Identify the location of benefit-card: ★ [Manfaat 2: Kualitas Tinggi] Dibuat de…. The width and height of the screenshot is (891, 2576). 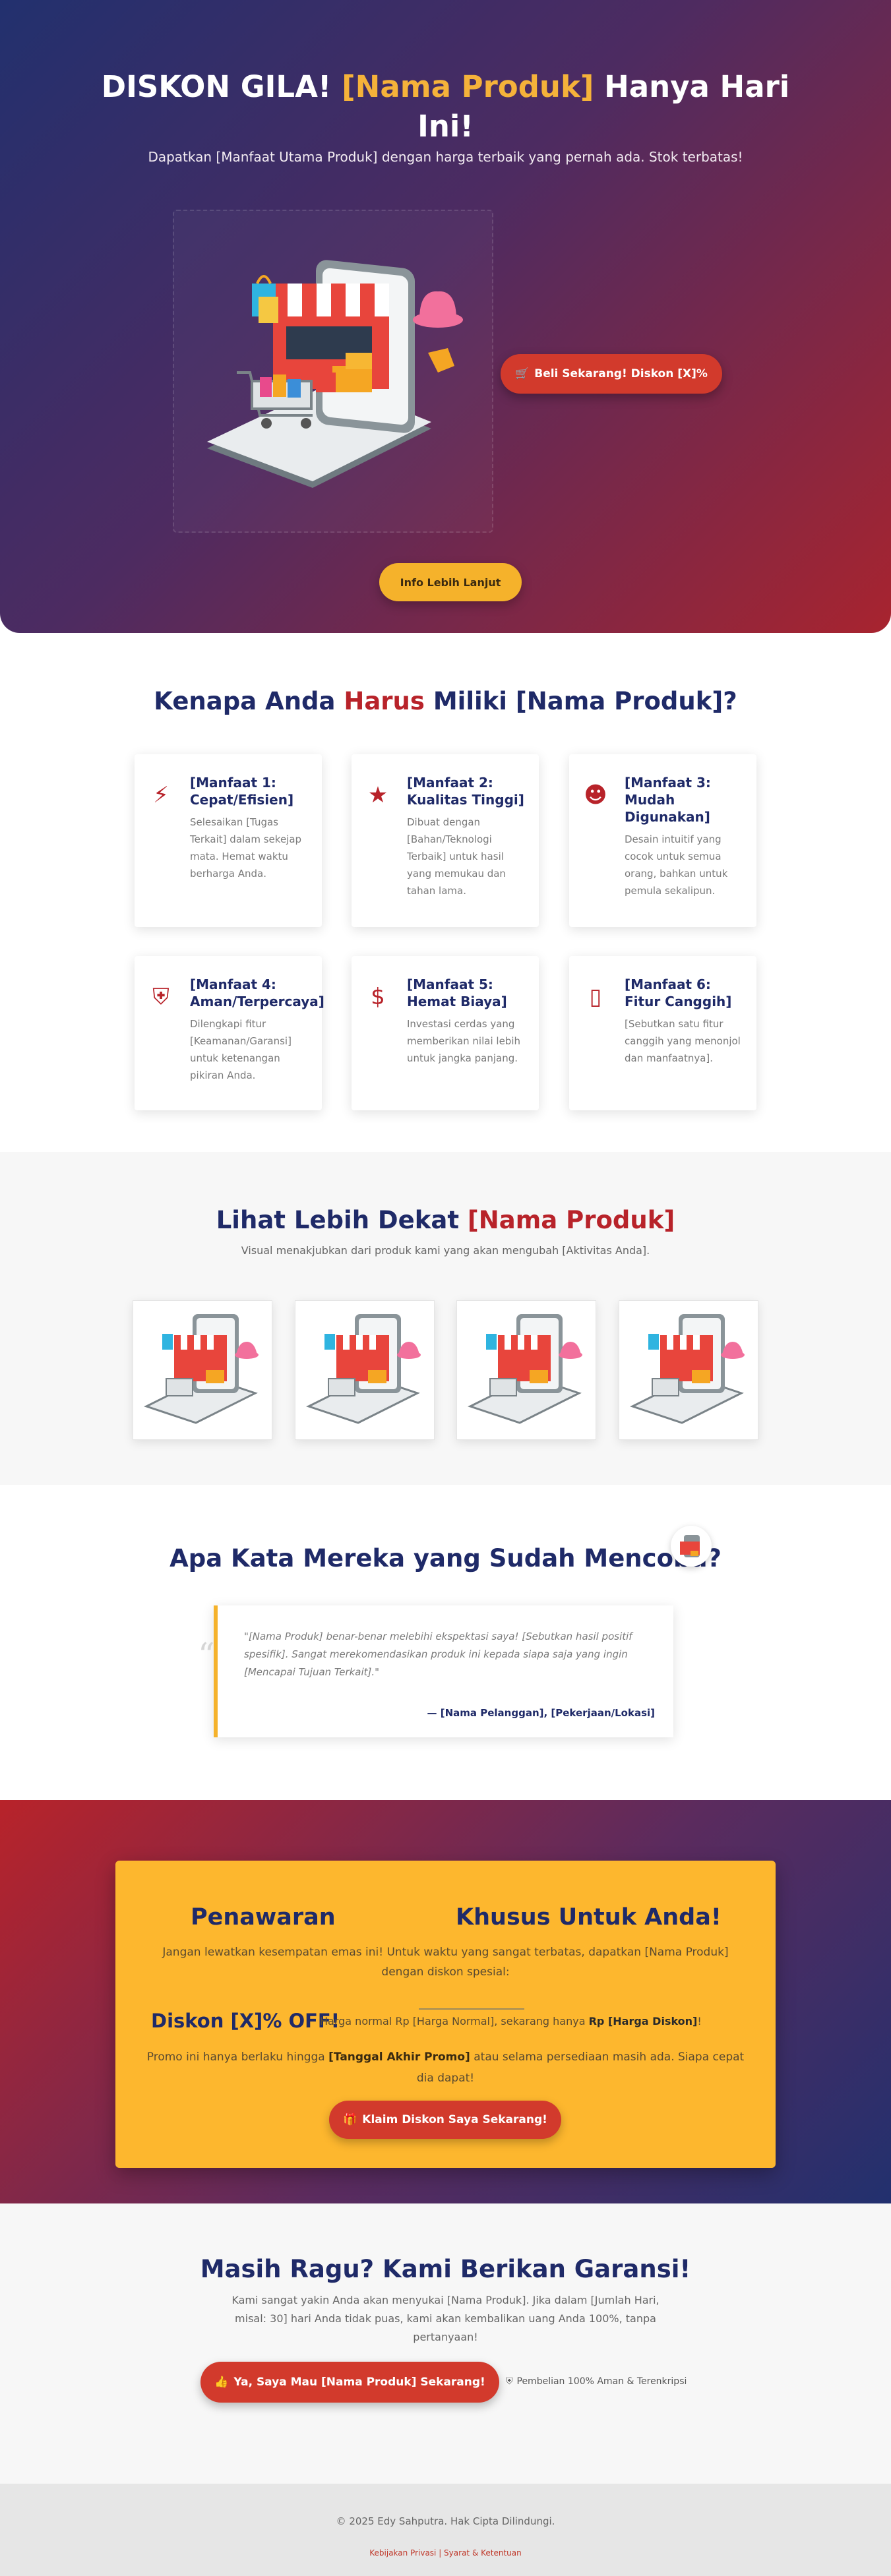
(445, 841).